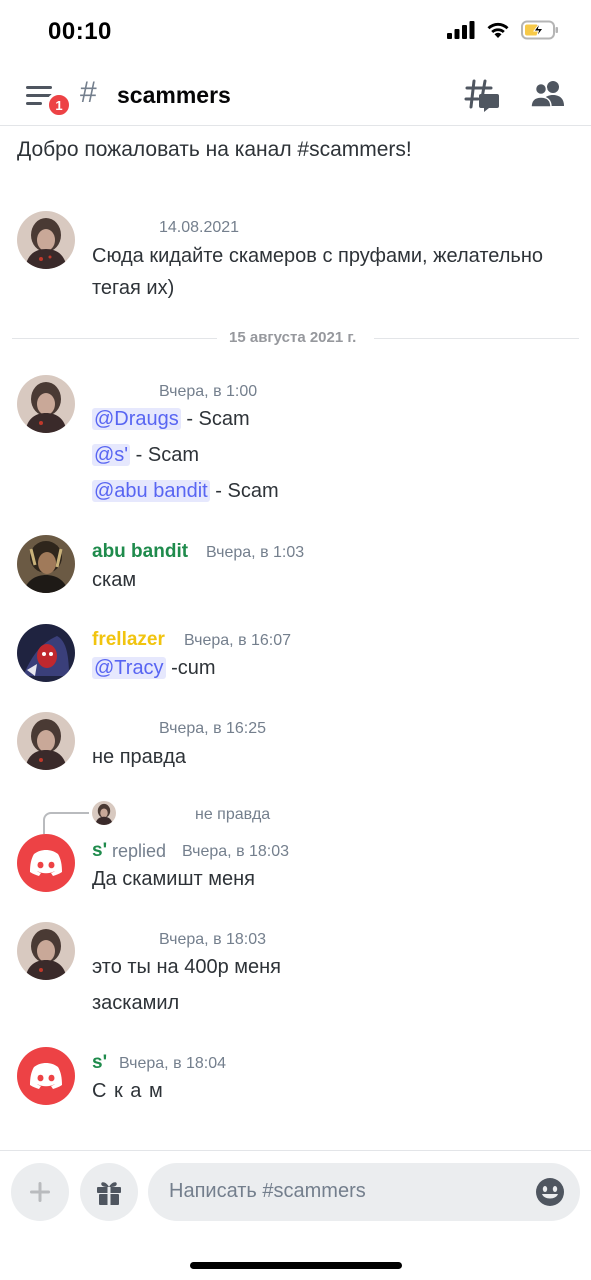 The width and height of the screenshot is (591, 1280). Describe the element at coordinates (136, 419) in the screenshot. I see `user-mention: @Draugs` at that location.